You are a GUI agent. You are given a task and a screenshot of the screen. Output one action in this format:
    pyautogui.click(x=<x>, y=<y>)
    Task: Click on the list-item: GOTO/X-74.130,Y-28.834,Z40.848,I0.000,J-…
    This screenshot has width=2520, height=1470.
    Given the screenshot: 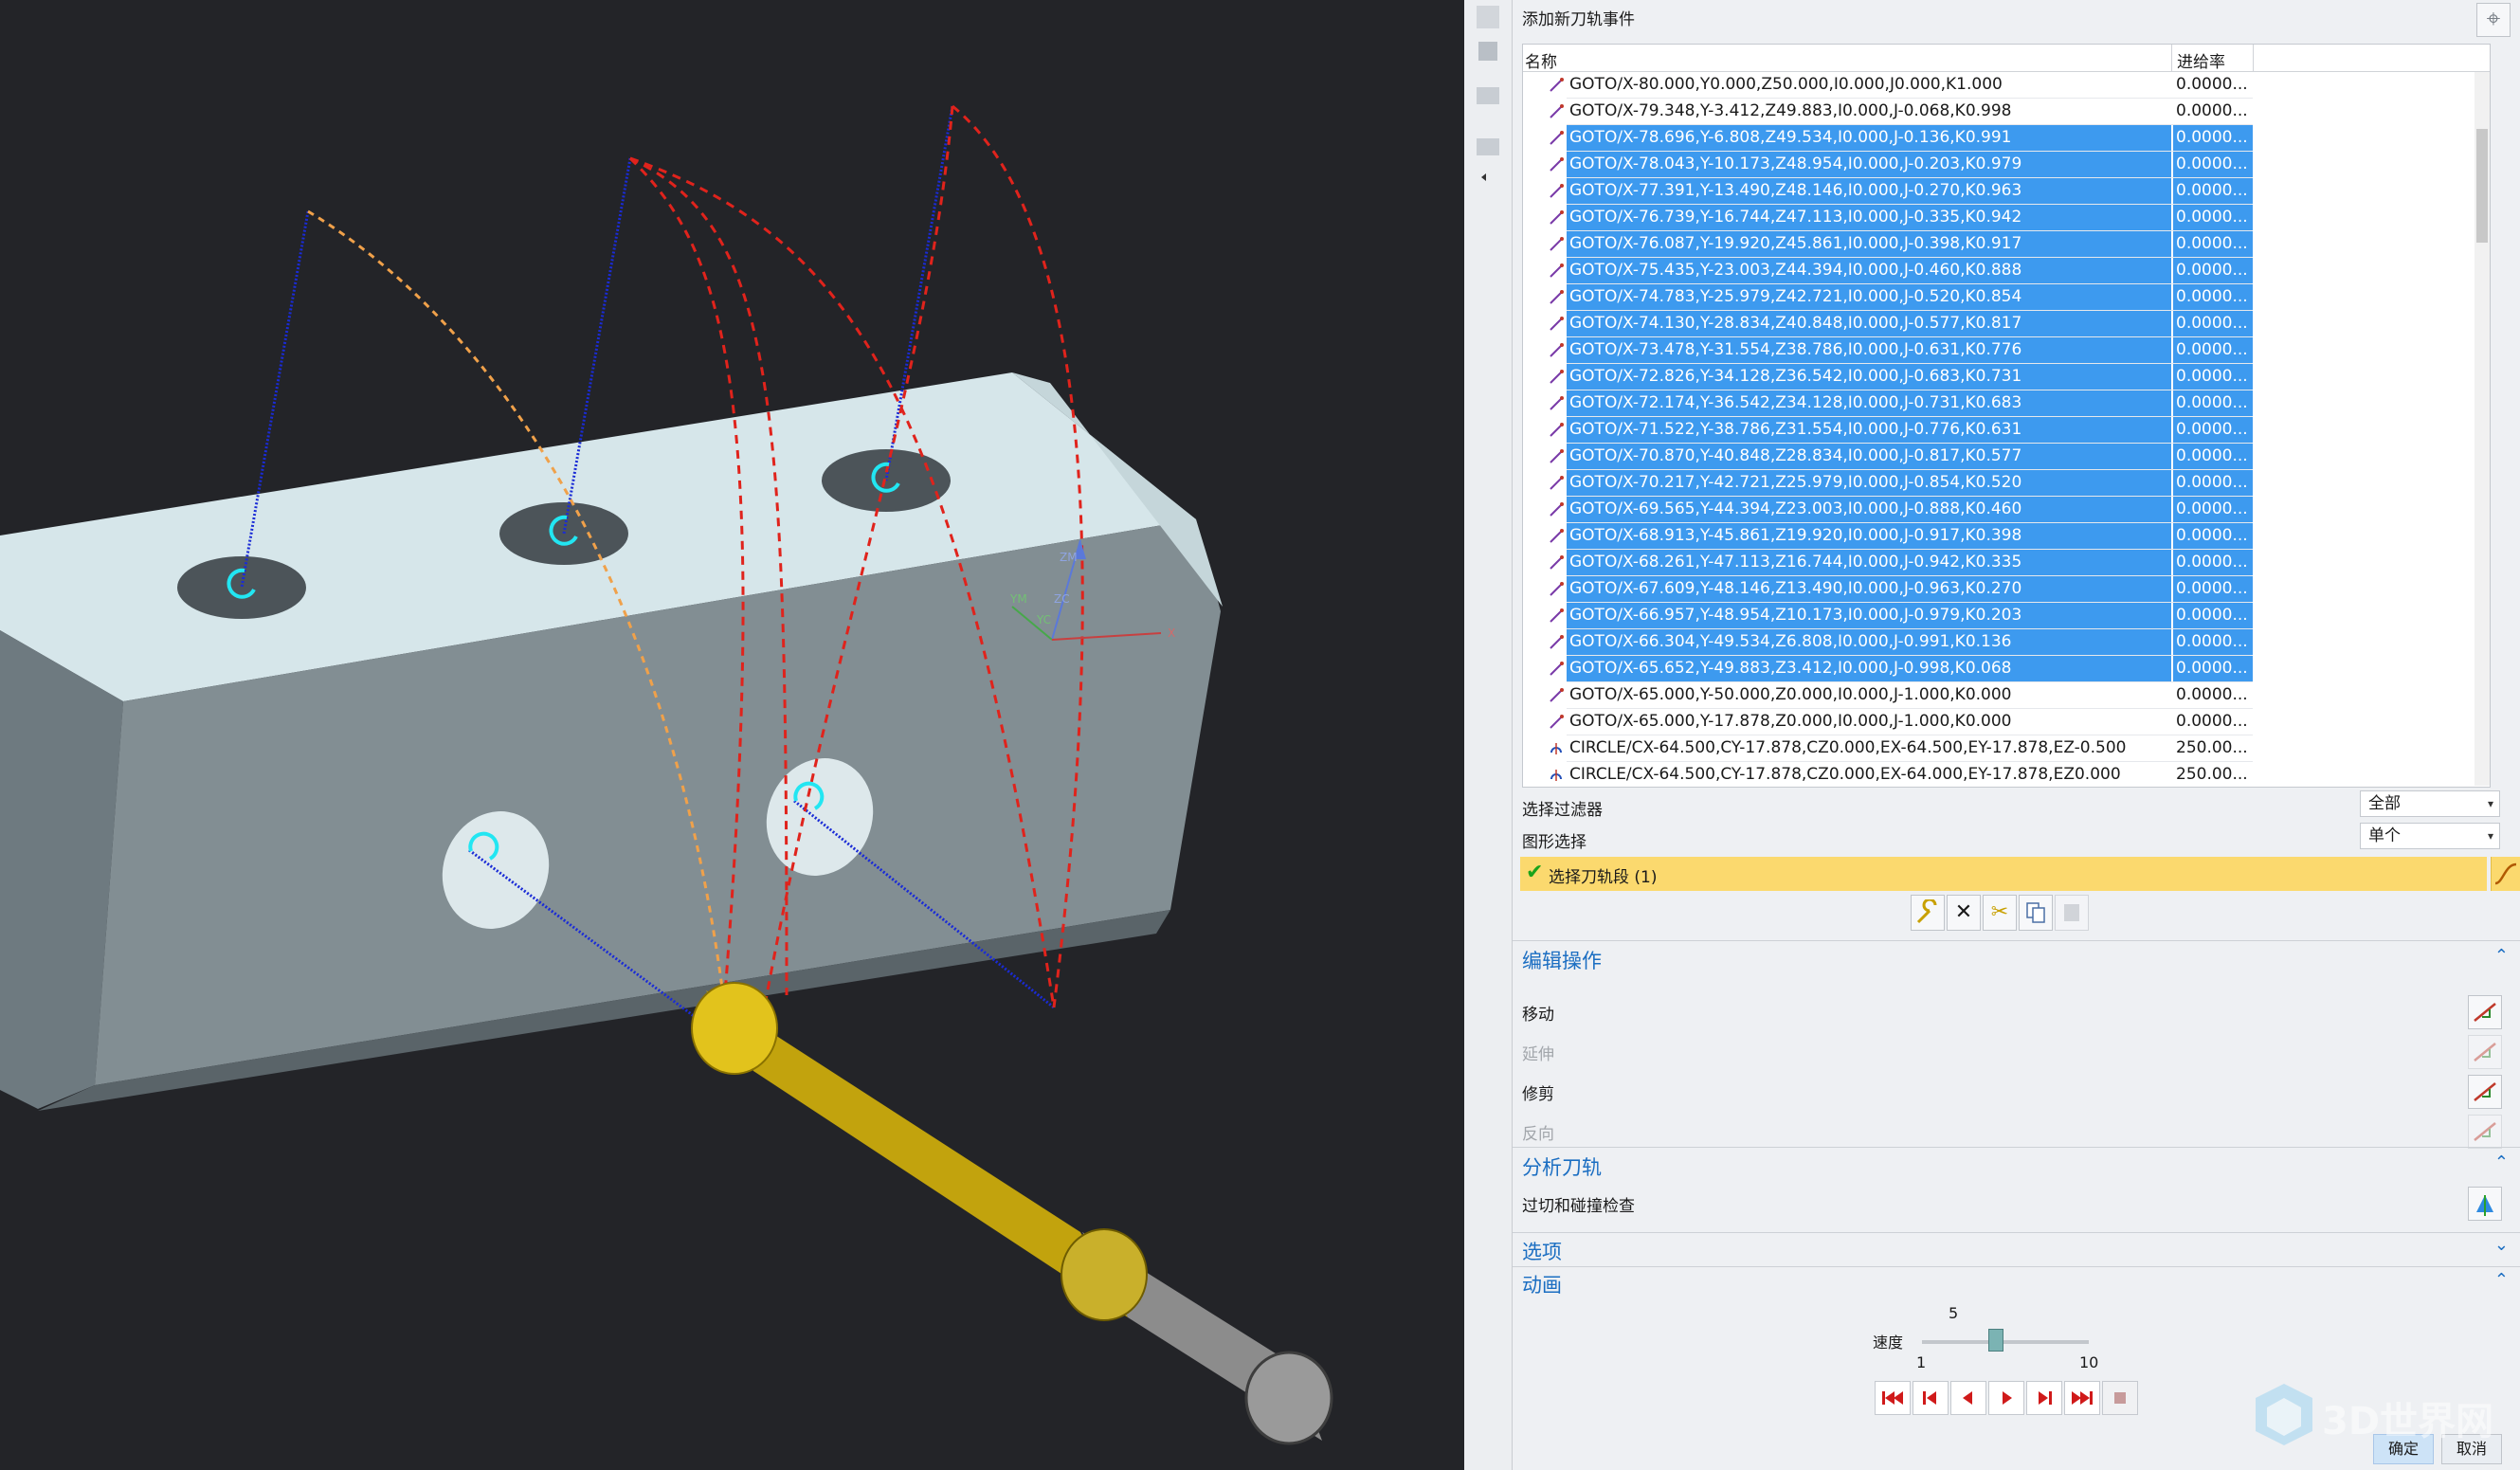 What is the action you would take?
    pyautogui.click(x=1999, y=324)
    